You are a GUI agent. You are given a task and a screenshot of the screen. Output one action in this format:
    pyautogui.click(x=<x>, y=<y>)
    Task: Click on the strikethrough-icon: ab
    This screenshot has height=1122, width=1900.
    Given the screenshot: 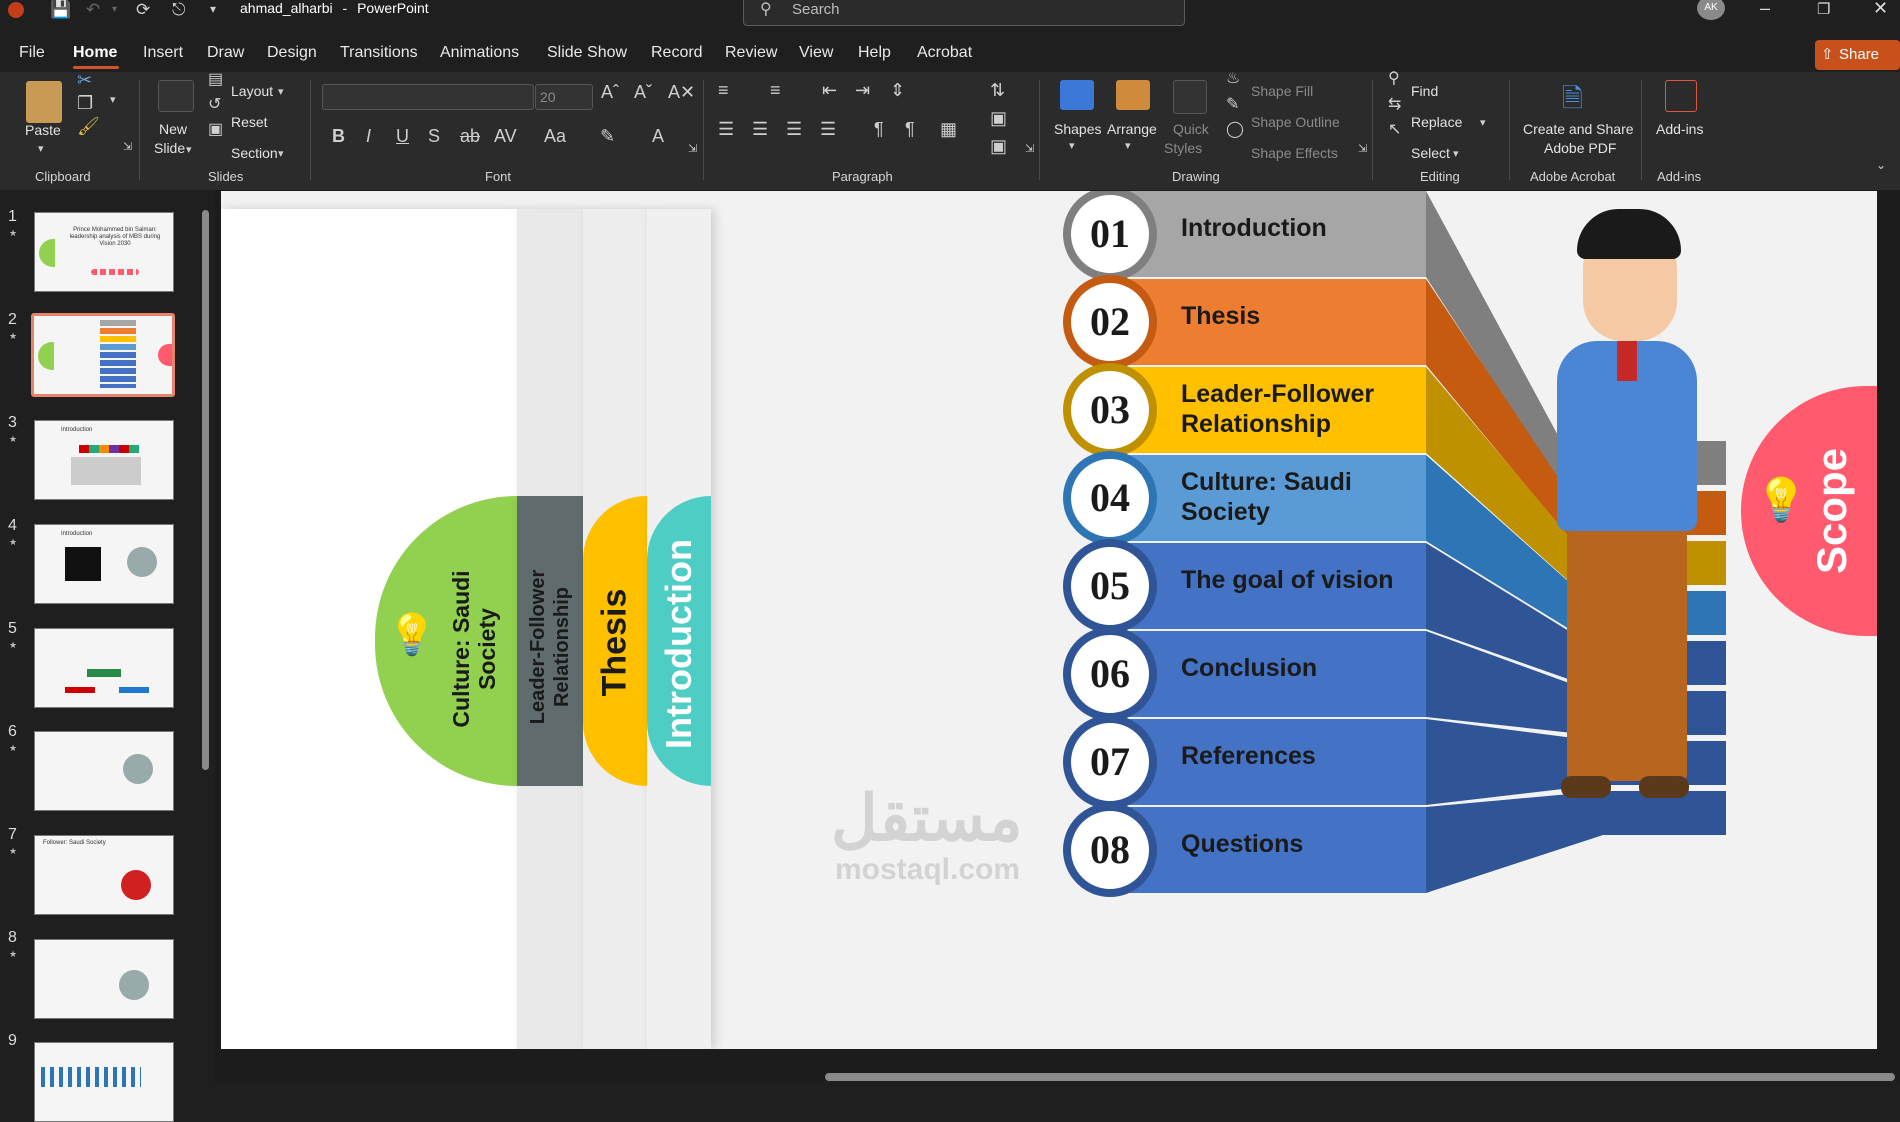 What is the action you would take?
    pyautogui.click(x=470, y=136)
    